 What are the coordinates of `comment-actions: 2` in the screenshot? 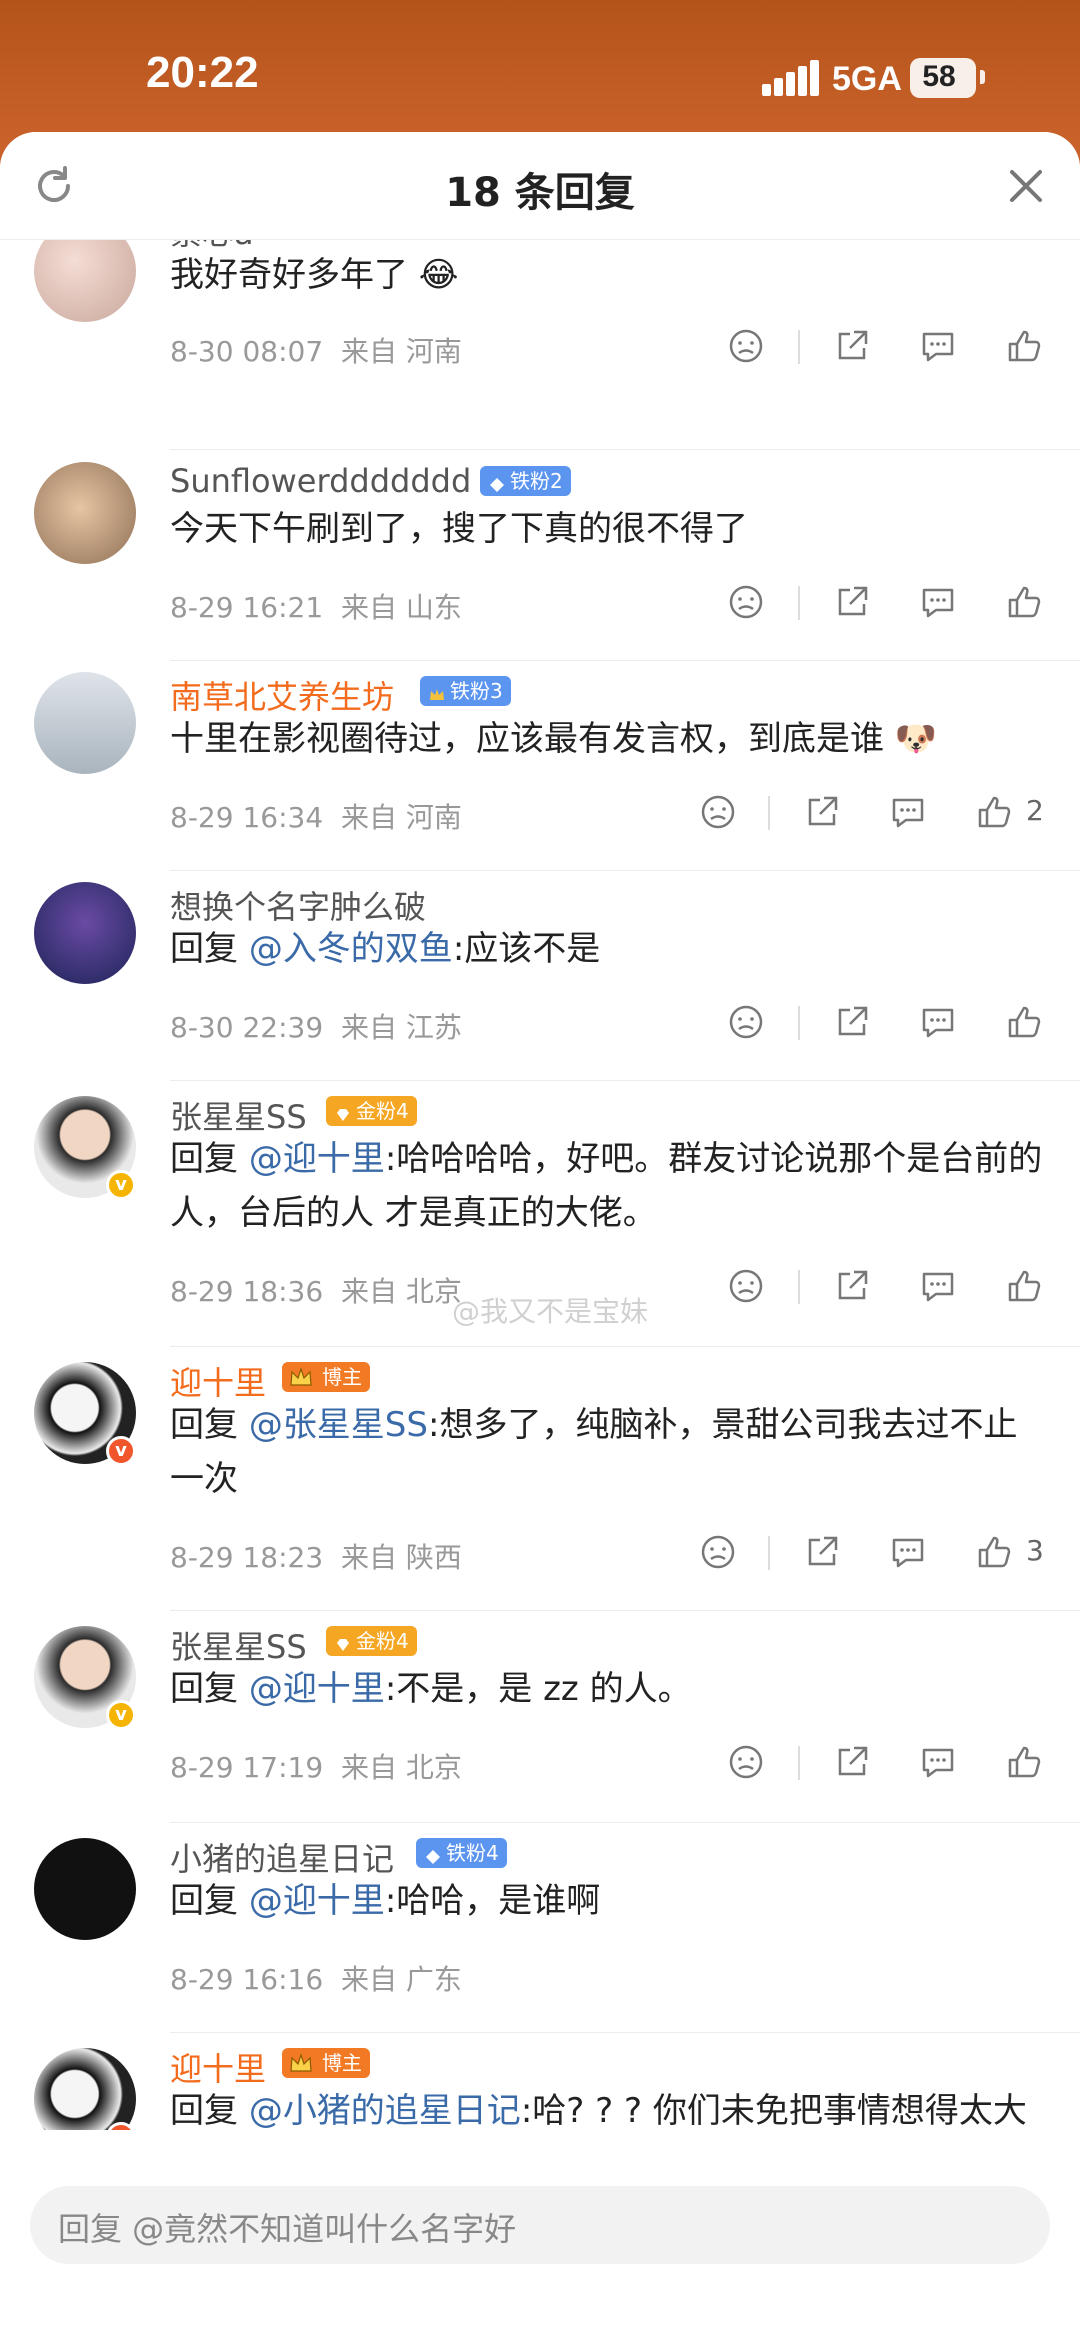 It's located at (540, 817).